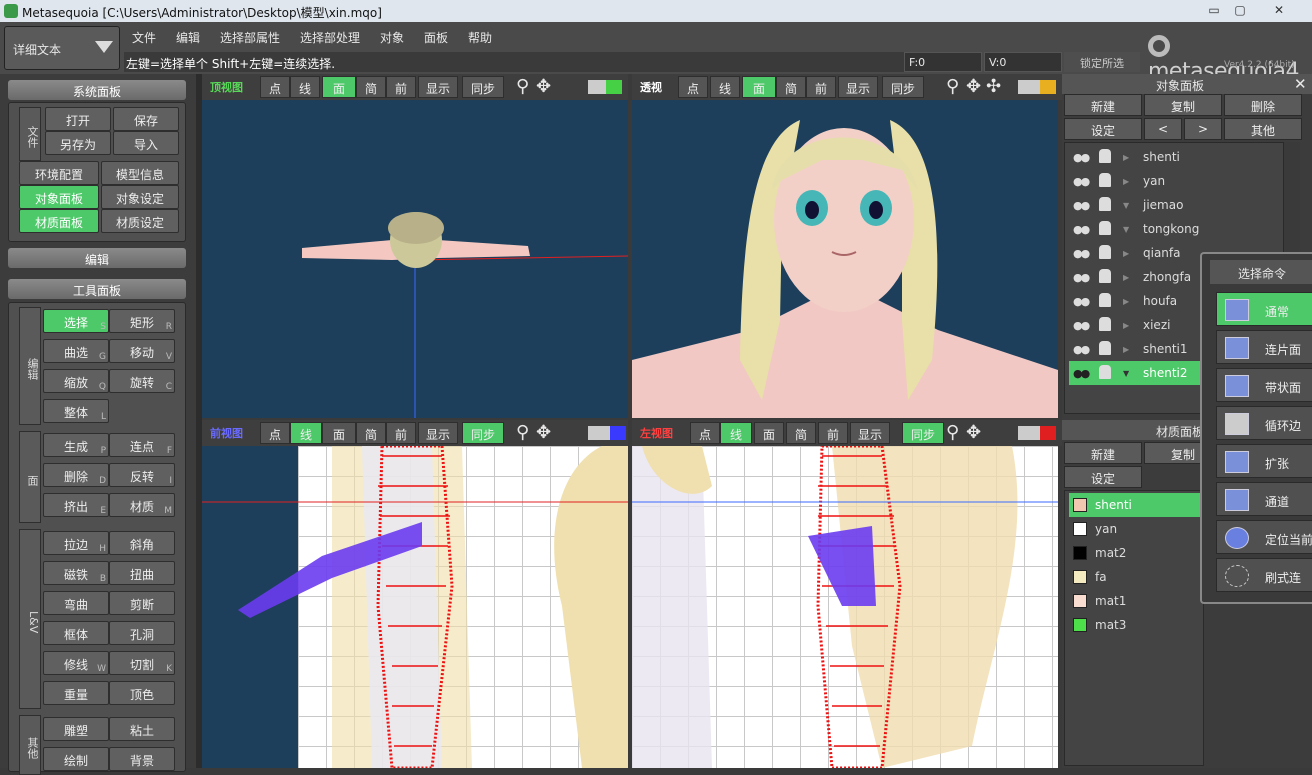  Describe the element at coordinates (62, 48) in the screenshot. I see `detail-dropdown: 详细文本` at that location.